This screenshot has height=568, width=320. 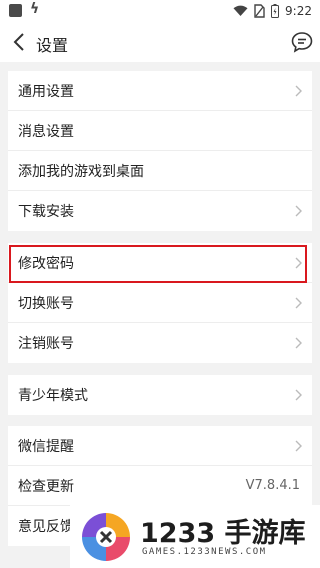 I want to click on settings-item-label: 注销账号, so click(x=46, y=344).